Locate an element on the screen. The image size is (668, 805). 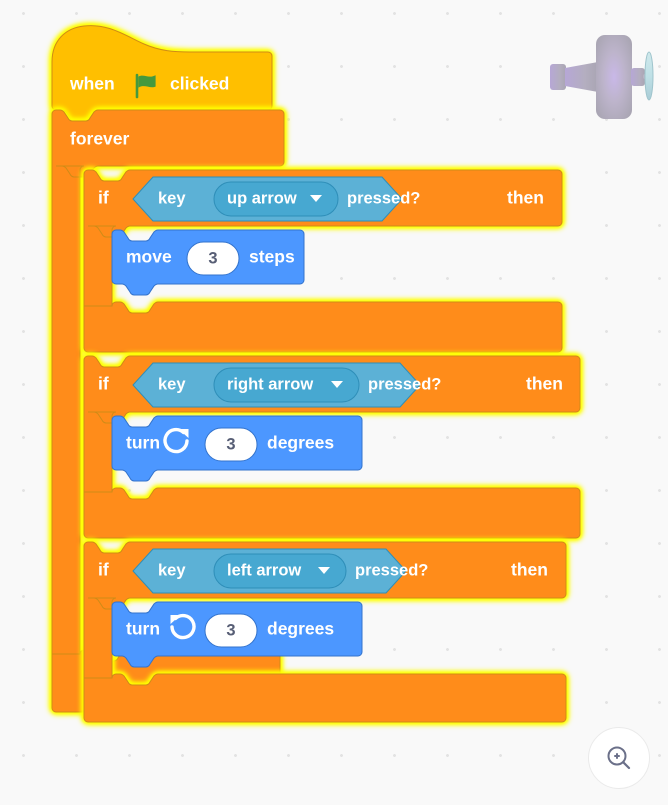
turn-left-text-after: degrees is located at coordinates (300, 629).